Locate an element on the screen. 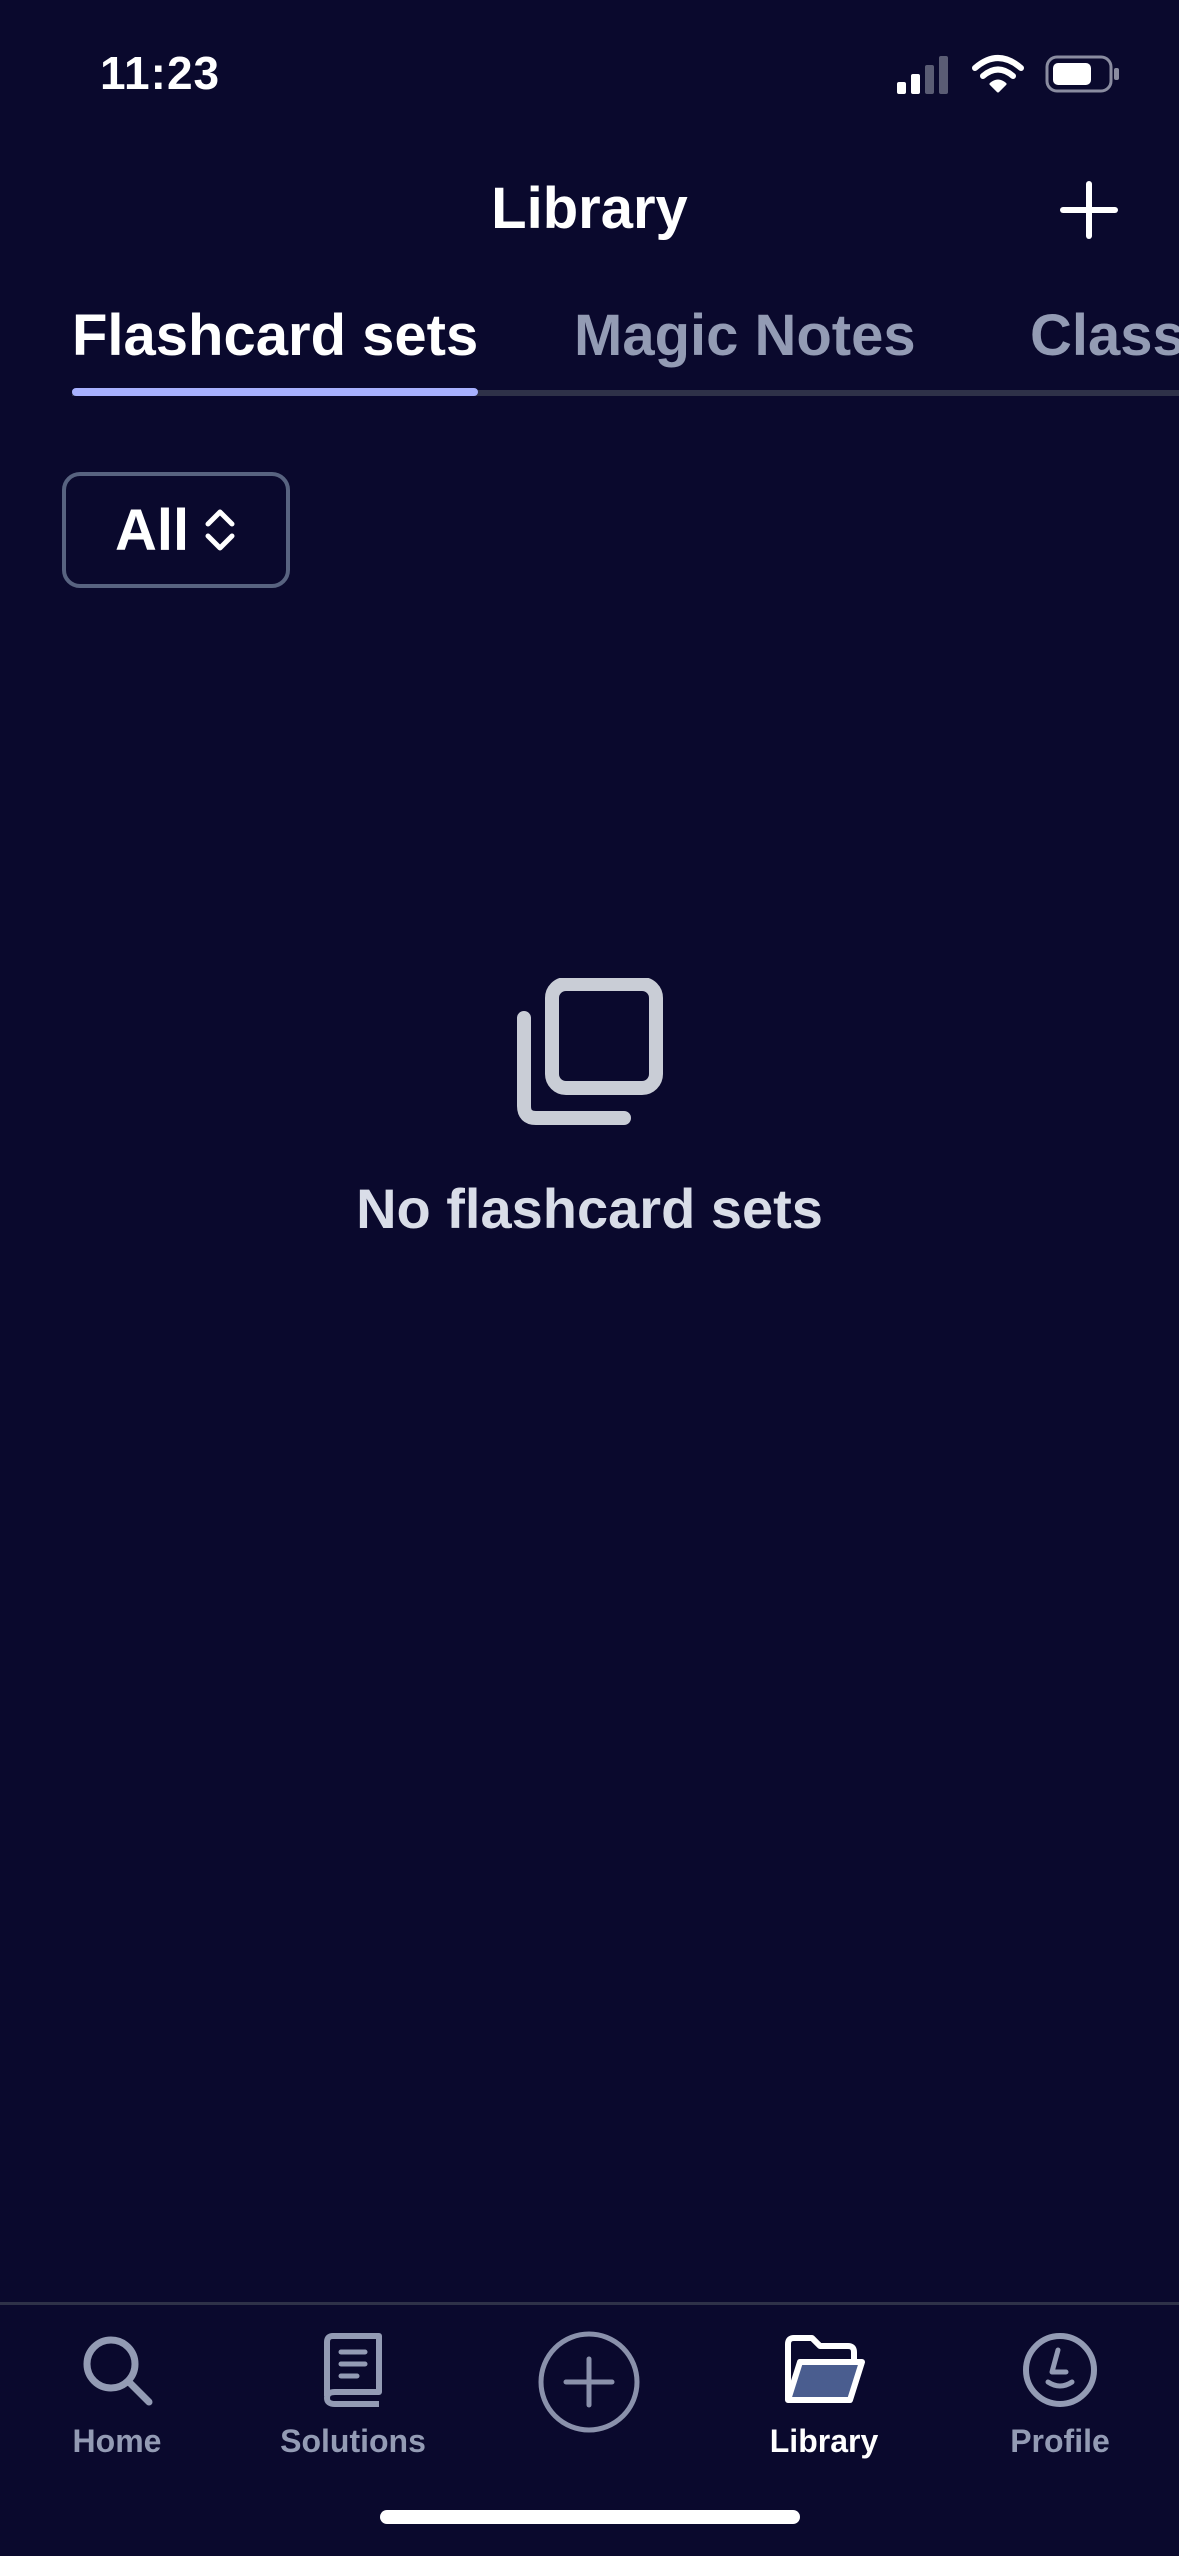  filter-label: All is located at coordinates (152, 530).